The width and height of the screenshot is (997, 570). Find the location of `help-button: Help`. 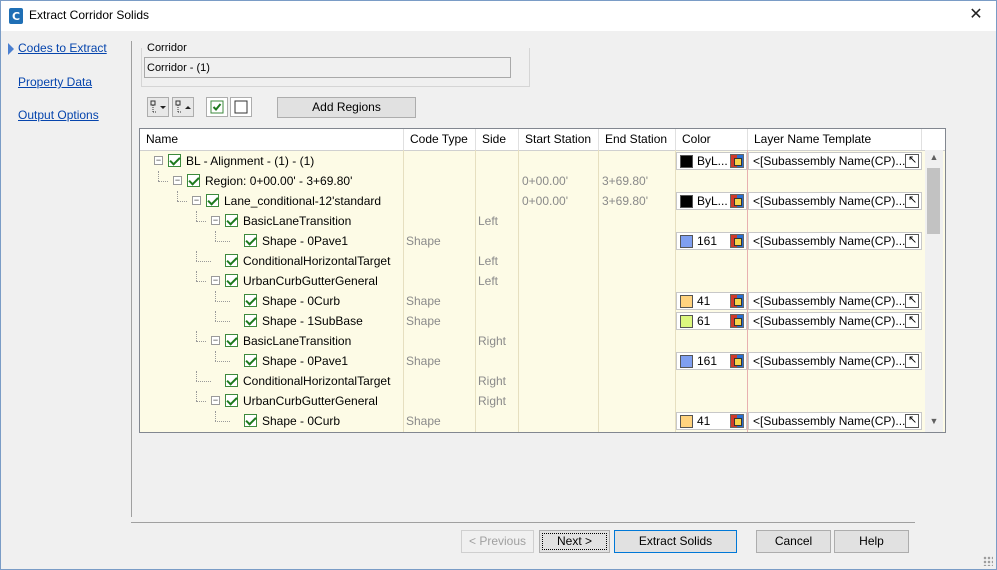

help-button: Help is located at coordinates (871, 541).